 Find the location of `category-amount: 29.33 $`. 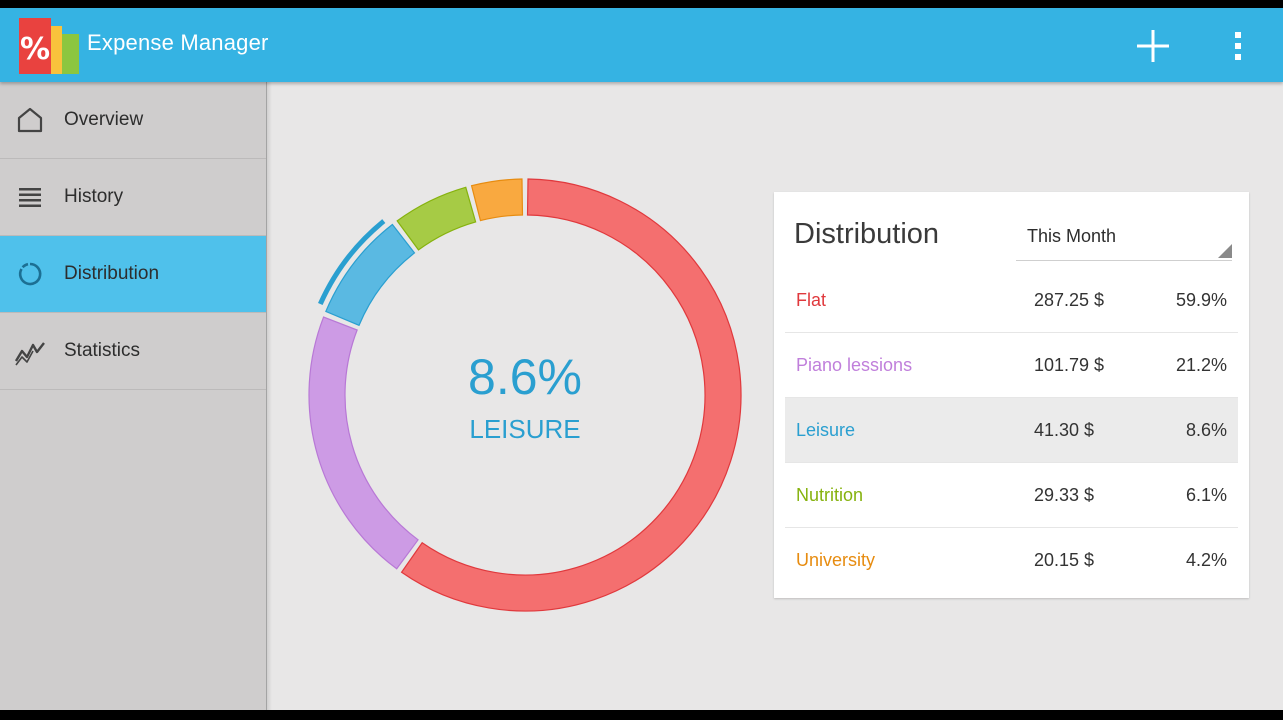

category-amount: 29.33 $ is located at coordinates (1064, 495).